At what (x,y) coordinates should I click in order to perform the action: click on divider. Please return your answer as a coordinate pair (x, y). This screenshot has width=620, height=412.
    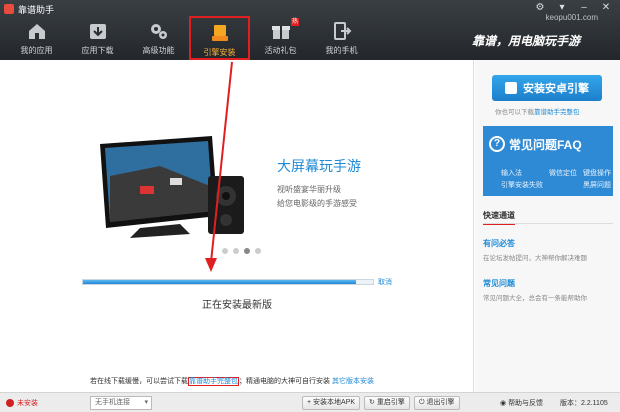
    Looking at the image, I should click on (548, 223).